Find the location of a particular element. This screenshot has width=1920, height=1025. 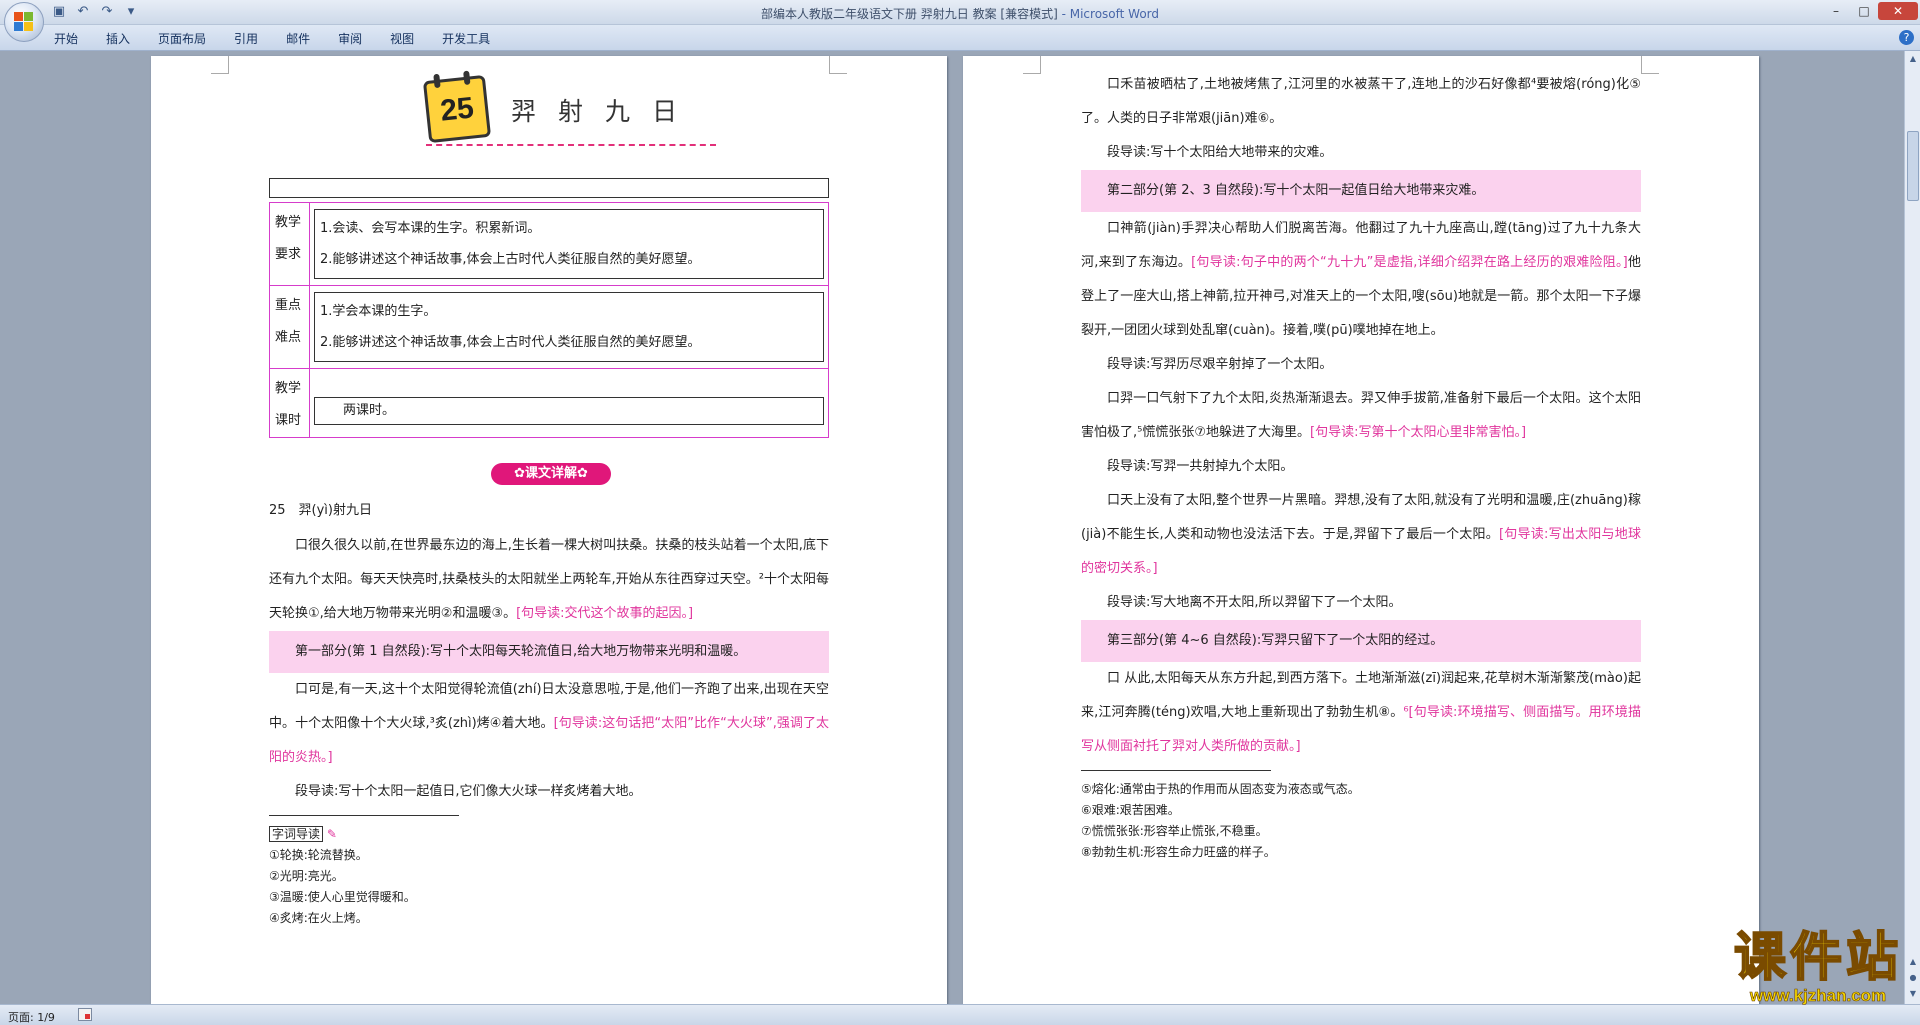

watermark: 课件站 www.kjzhan.com is located at coordinates (1817, 967).